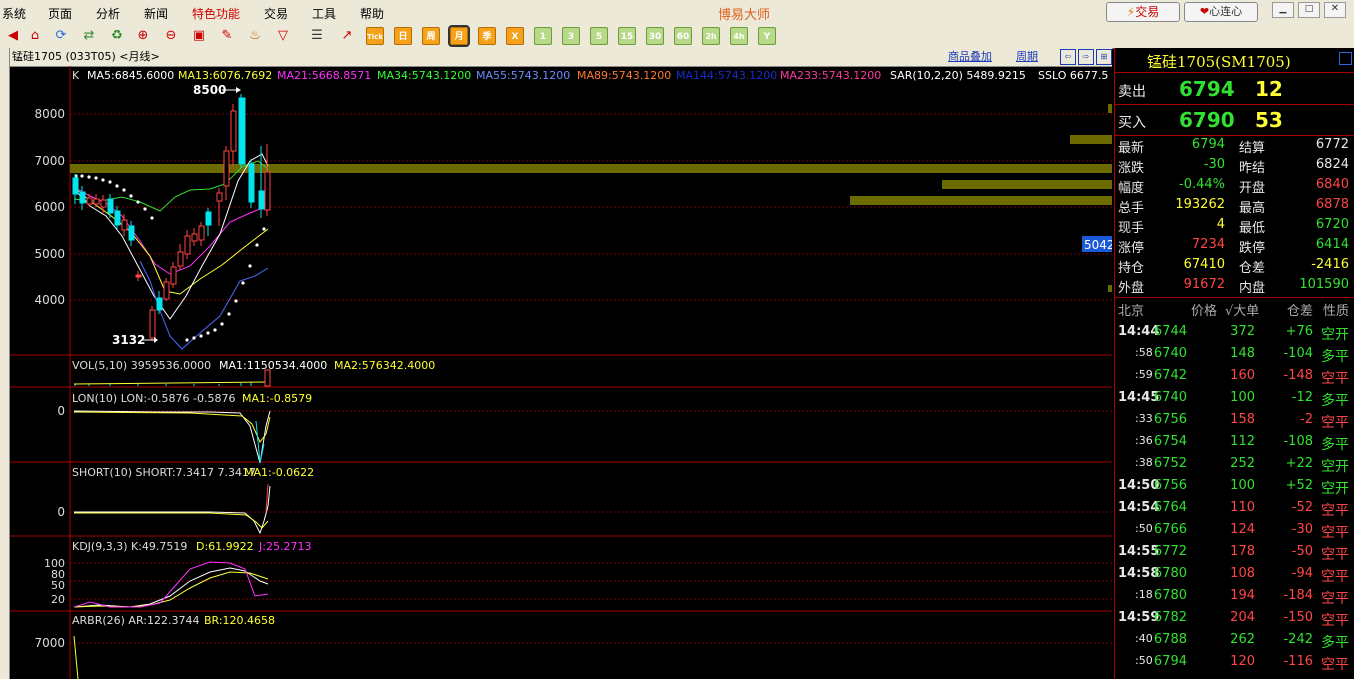 This screenshot has height=679, width=1354. I want to click on pen-icon: ✎, so click(227, 36).